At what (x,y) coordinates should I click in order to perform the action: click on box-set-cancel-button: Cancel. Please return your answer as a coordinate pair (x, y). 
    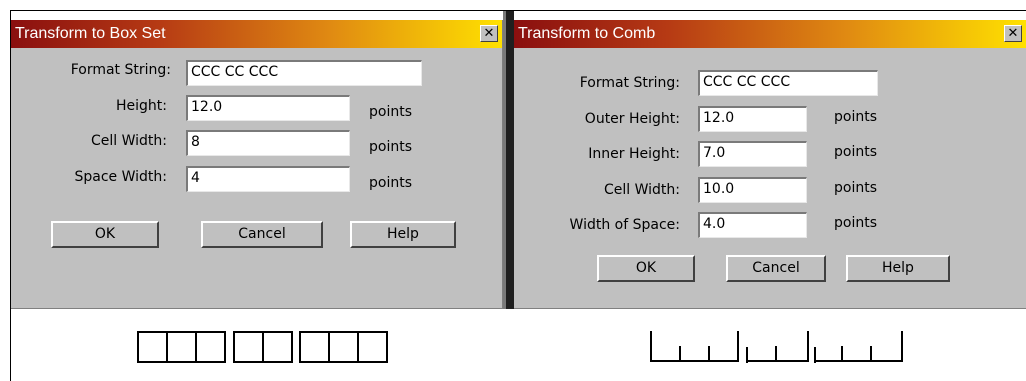
    Looking at the image, I should click on (262, 234).